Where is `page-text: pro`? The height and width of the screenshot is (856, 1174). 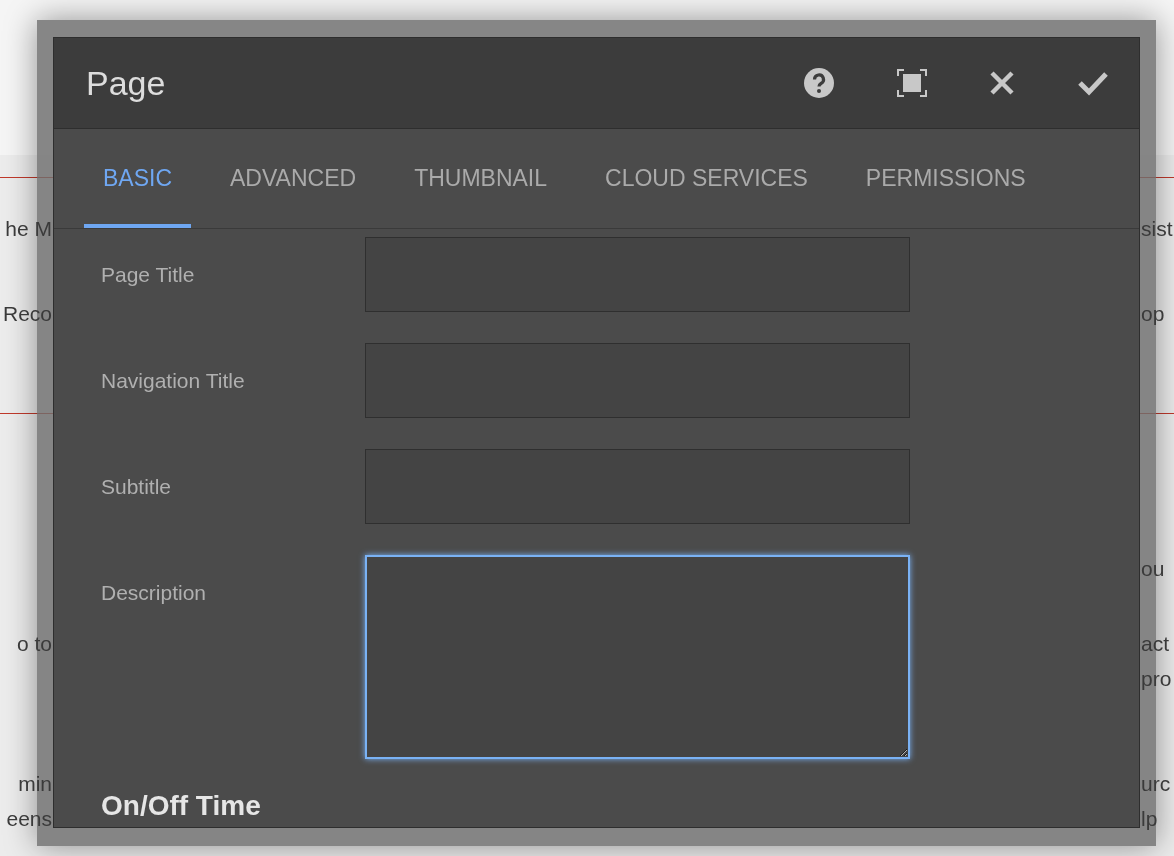 page-text: pro is located at coordinates (1156, 679).